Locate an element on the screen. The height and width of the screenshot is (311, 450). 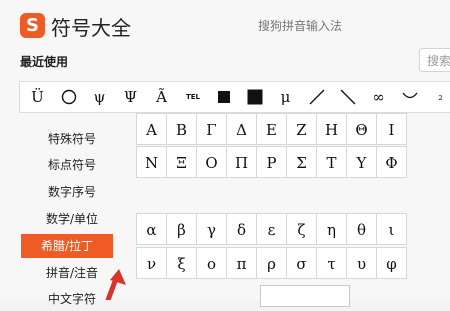
greek-upper-row-2: Ν Ξ Ο Π Ρ Σ Τ Υ Φ is located at coordinates (271, 163).